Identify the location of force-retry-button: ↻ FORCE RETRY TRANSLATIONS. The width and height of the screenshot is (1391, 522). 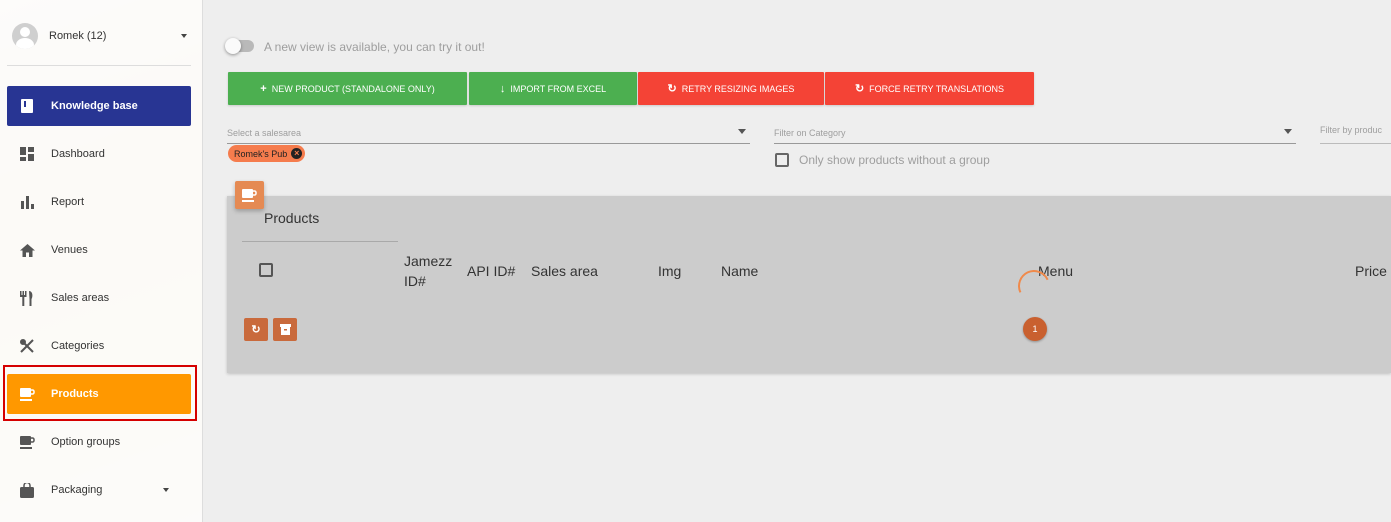
(929, 88).